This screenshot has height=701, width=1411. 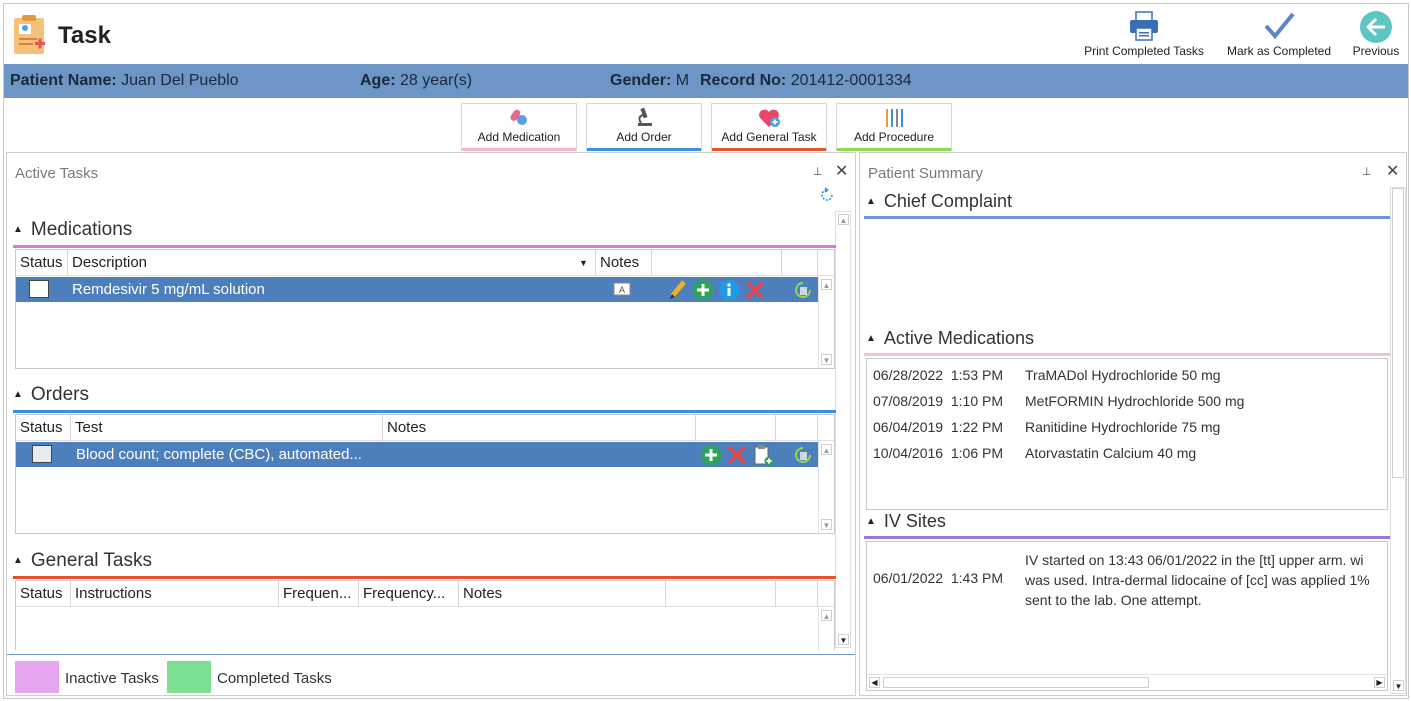 What do you see at coordinates (826, 629) in the screenshot?
I see `general-tasks-scrollbar: ▲` at bounding box center [826, 629].